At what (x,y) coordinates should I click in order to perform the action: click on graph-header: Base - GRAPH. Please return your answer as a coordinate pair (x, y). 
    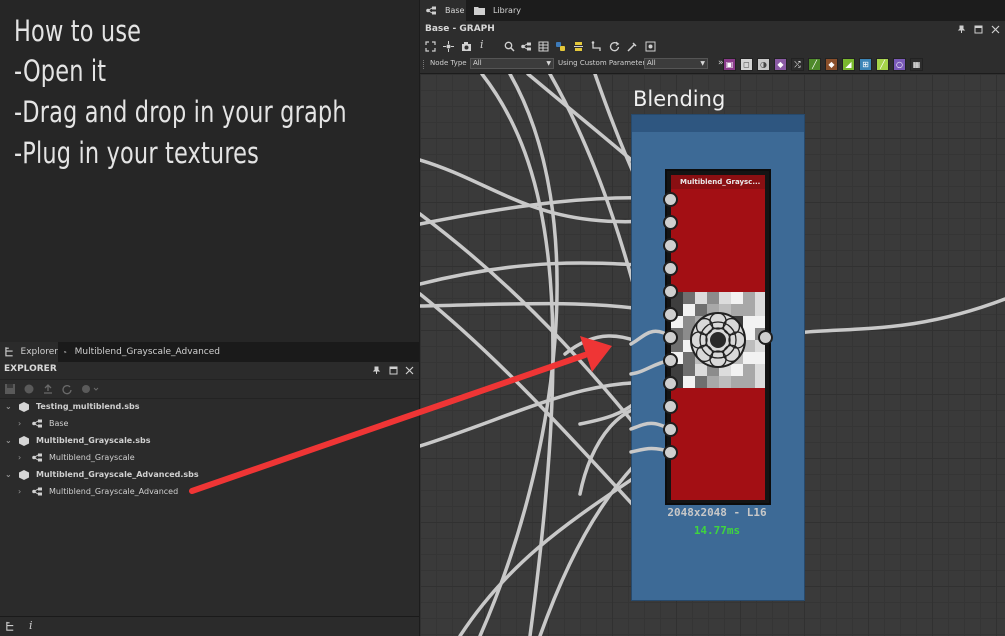
    Looking at the image, I should click on (712, 29).